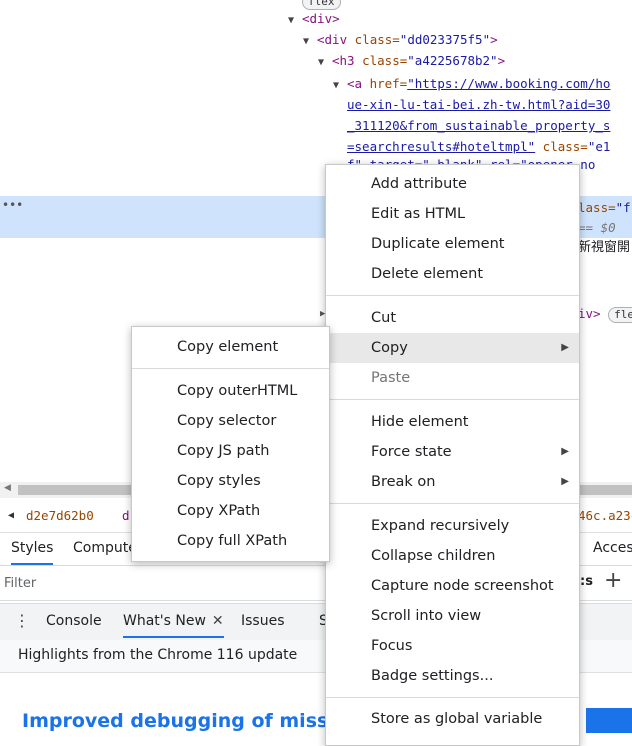 The height and width of the screenshot is (746, 632). Describe the element at coordinates (452, 719) in the screenshot. I see `menu-store-as-global-variable: Store as global variable` at that location.